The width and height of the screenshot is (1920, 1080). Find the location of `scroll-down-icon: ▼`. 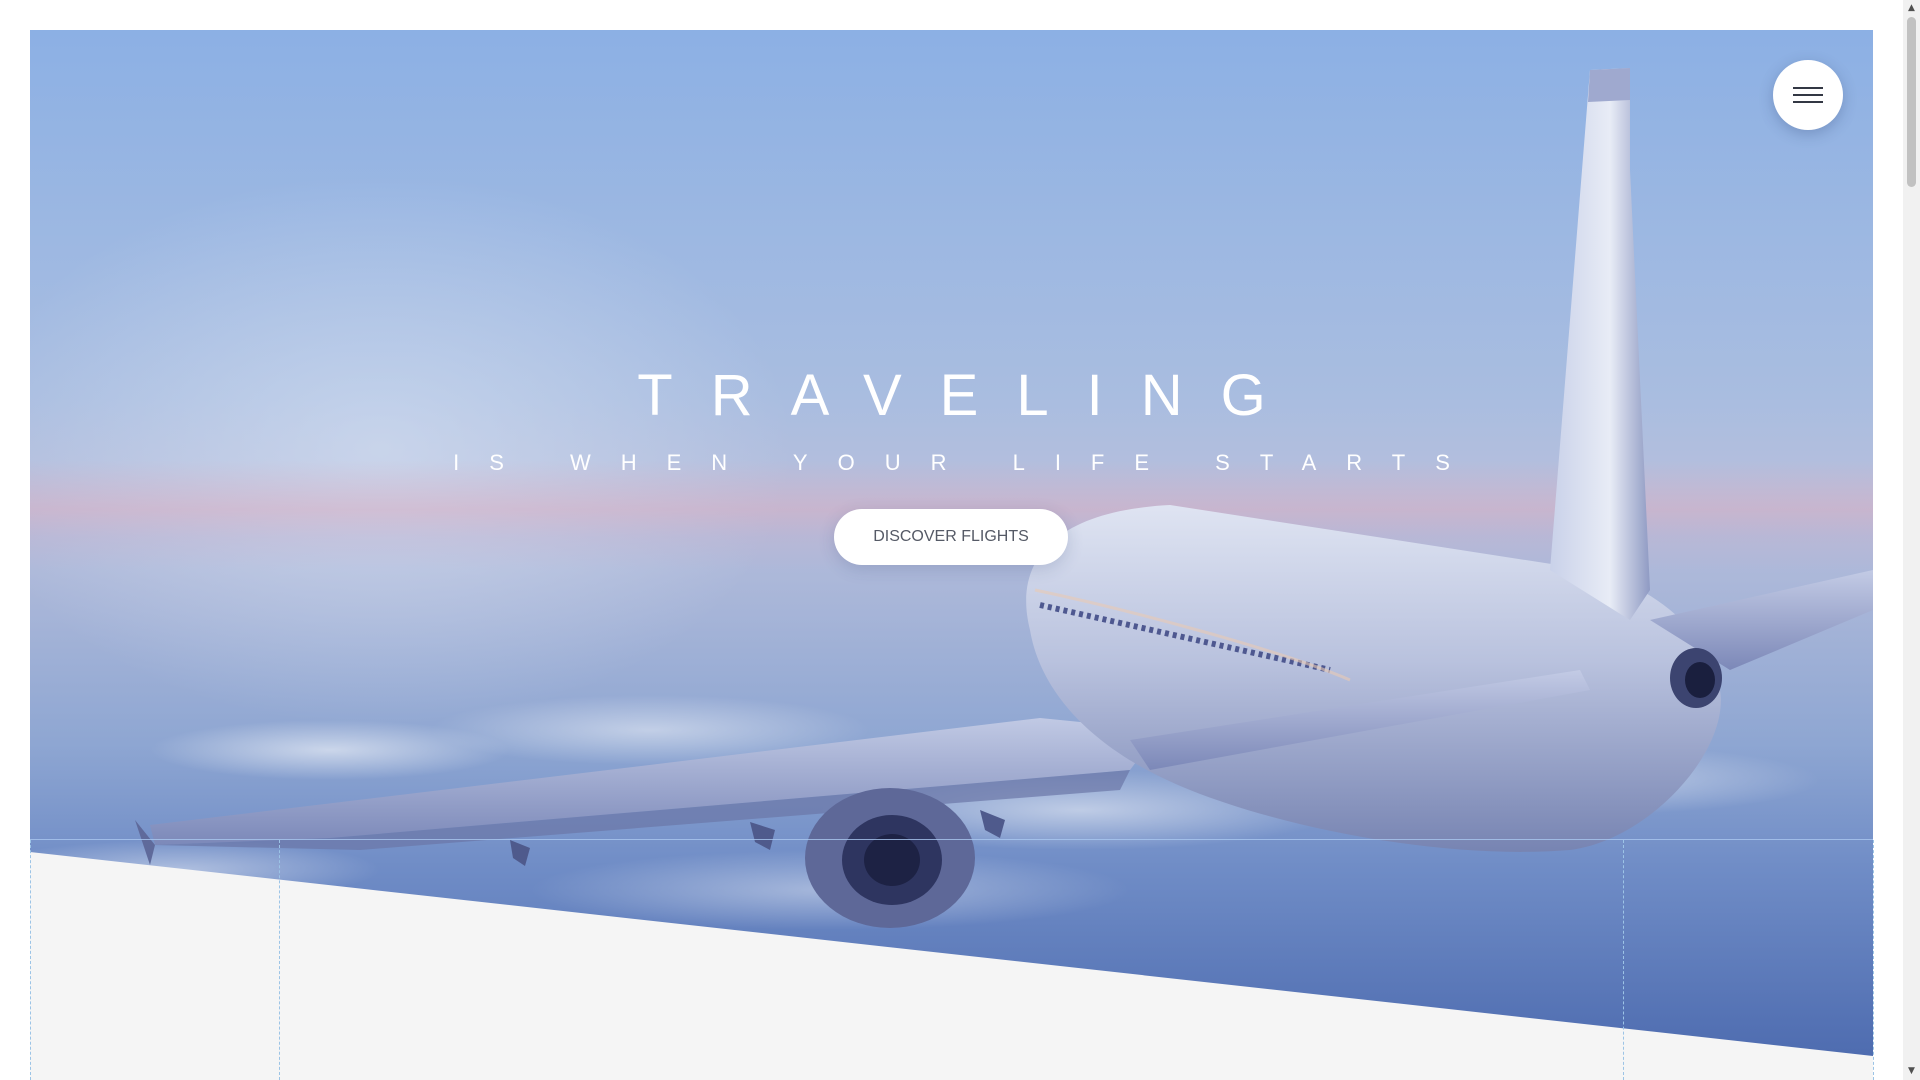

scroll-down-icon: ▼ is located at coordinates (1911, 1071).